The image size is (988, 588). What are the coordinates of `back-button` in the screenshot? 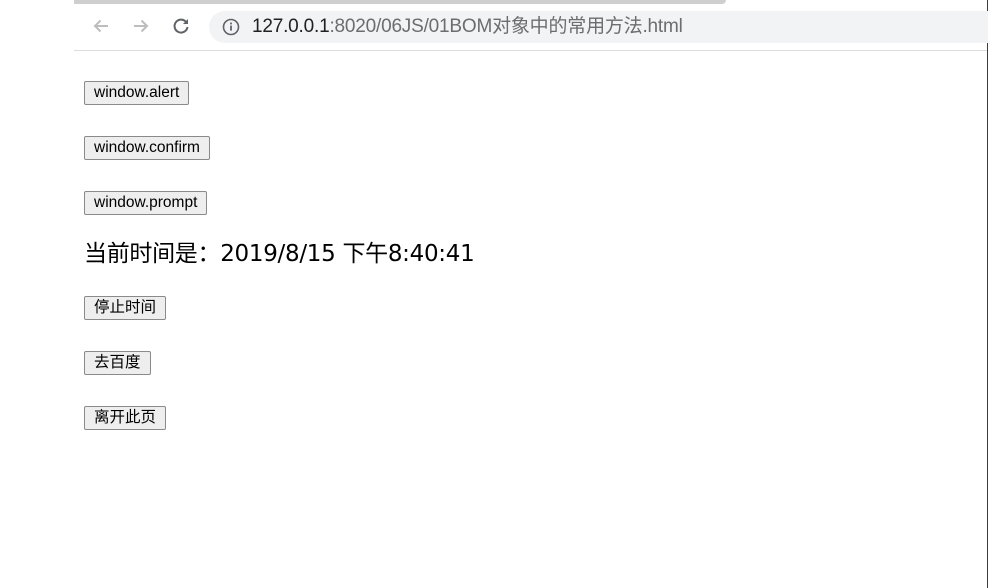 It's located at (101, 26).